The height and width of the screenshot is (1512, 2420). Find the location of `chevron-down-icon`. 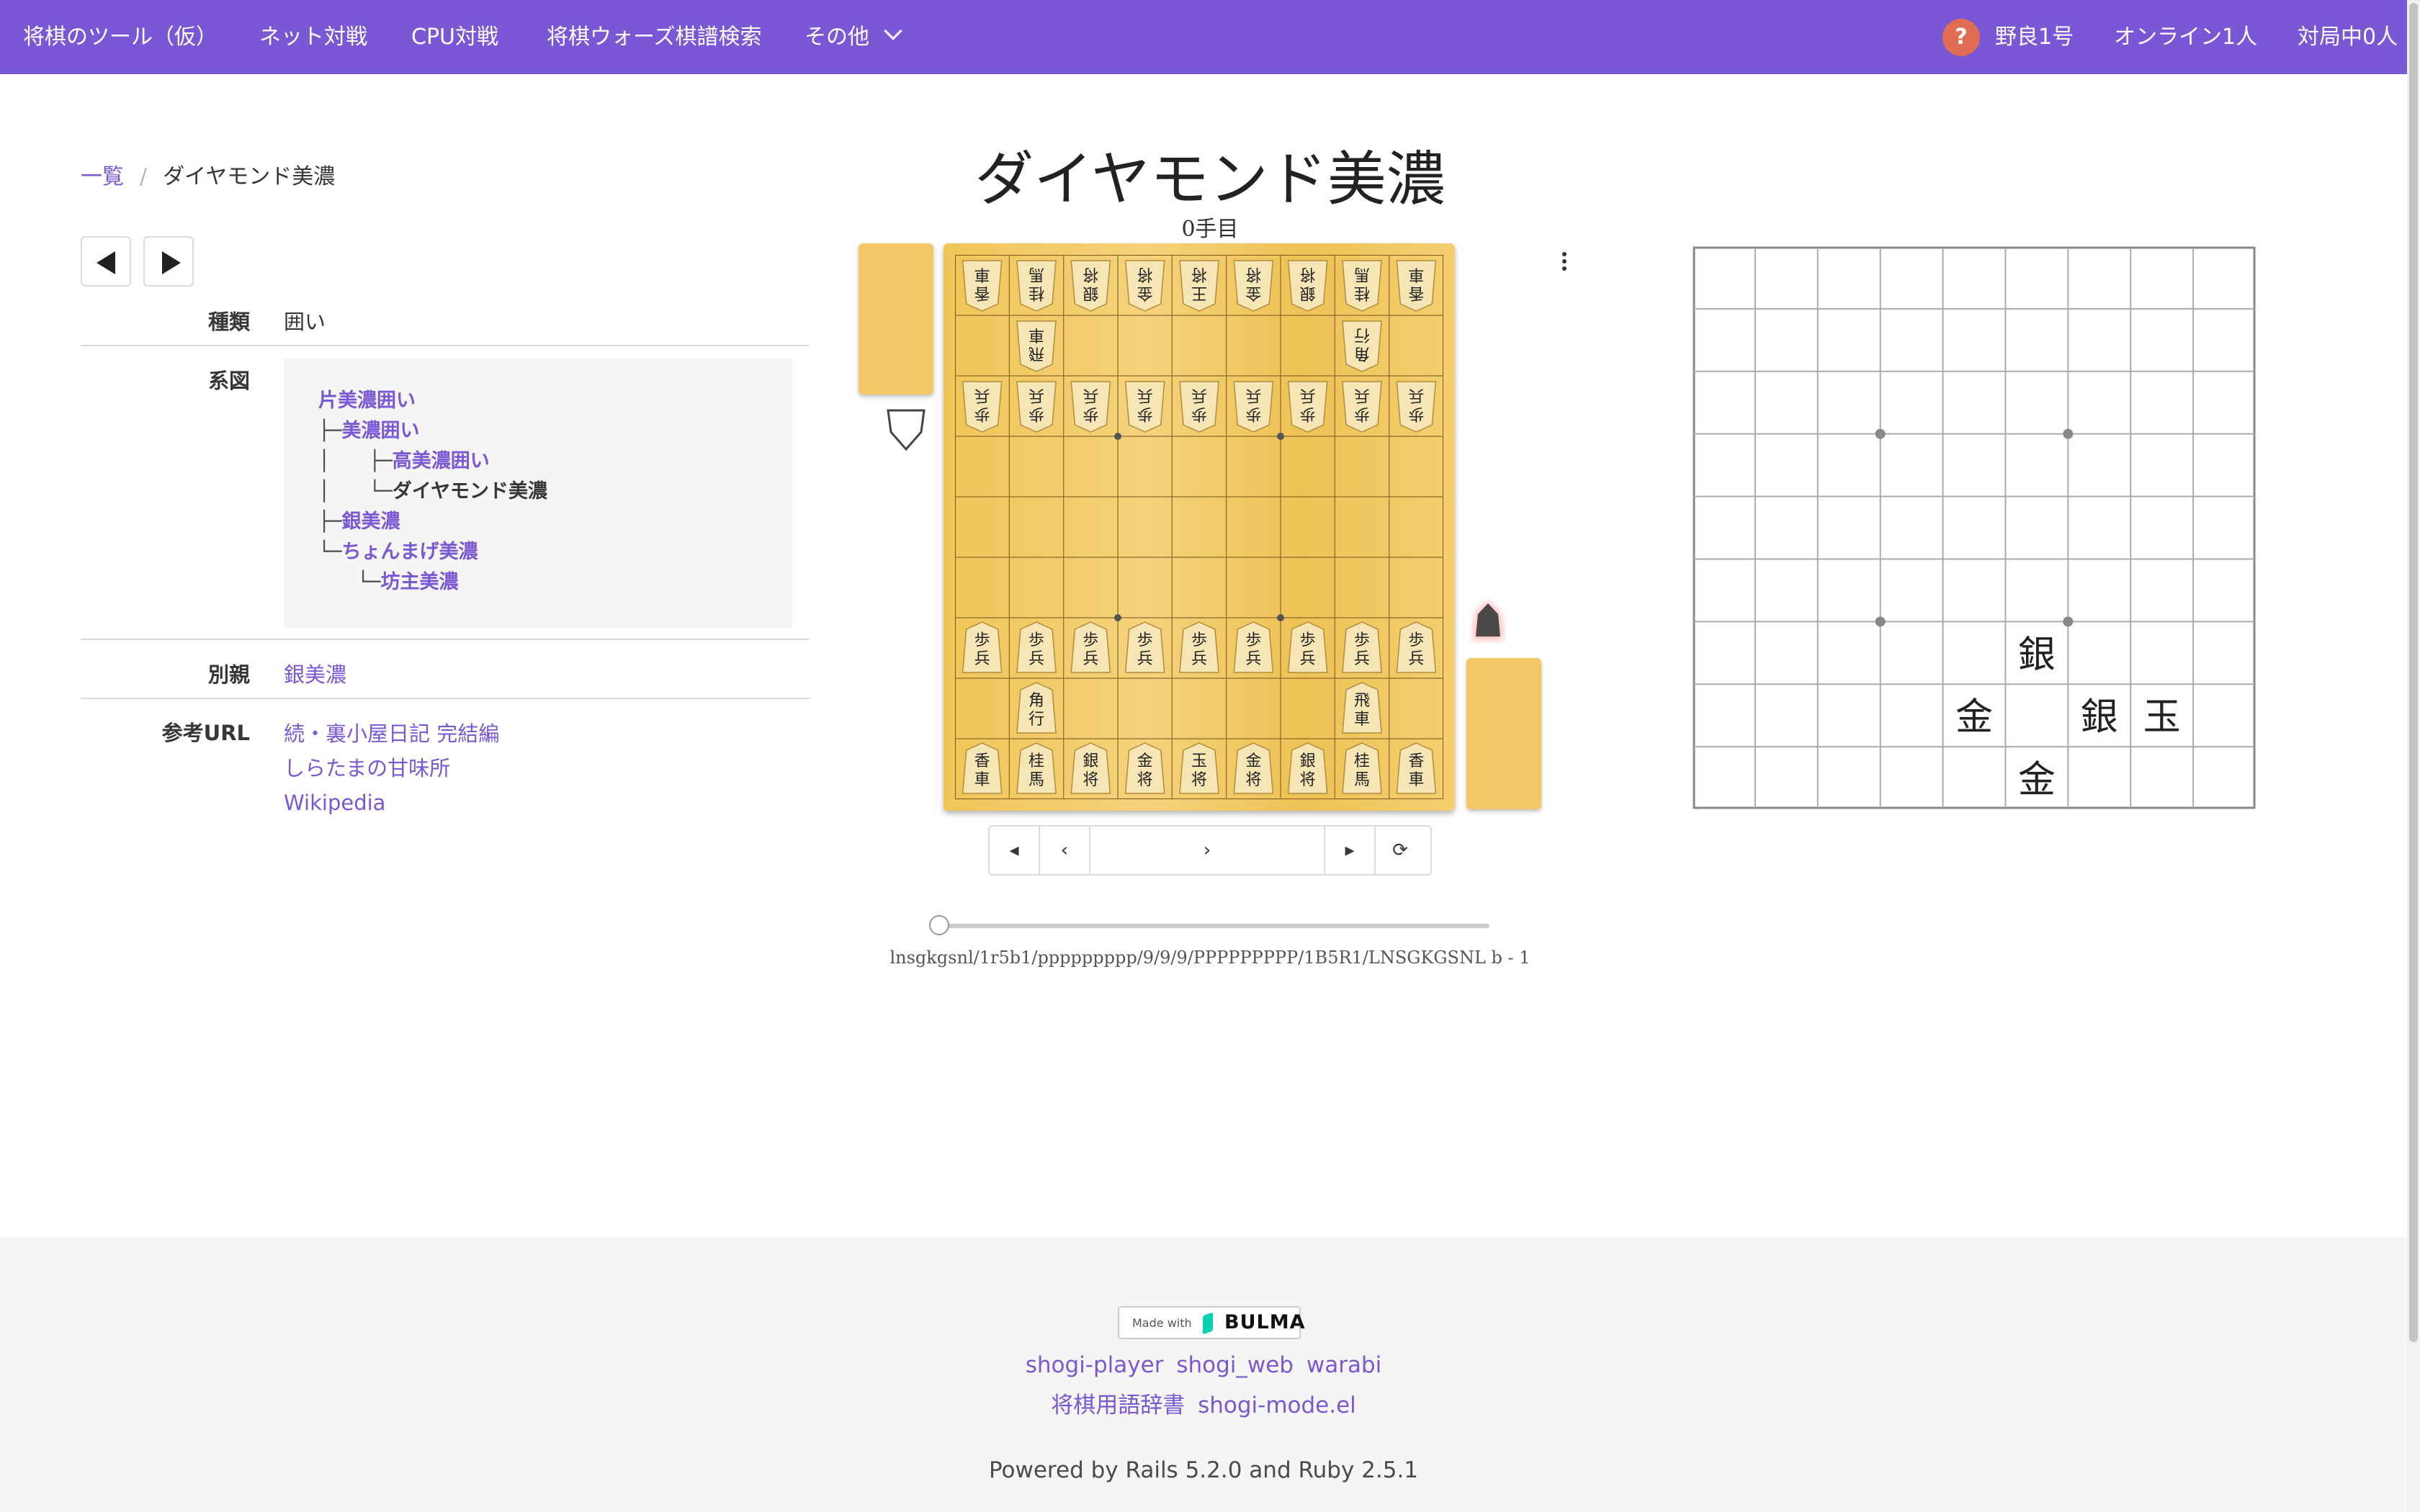

chevron-down-icon is located at coordinates (893, 31).